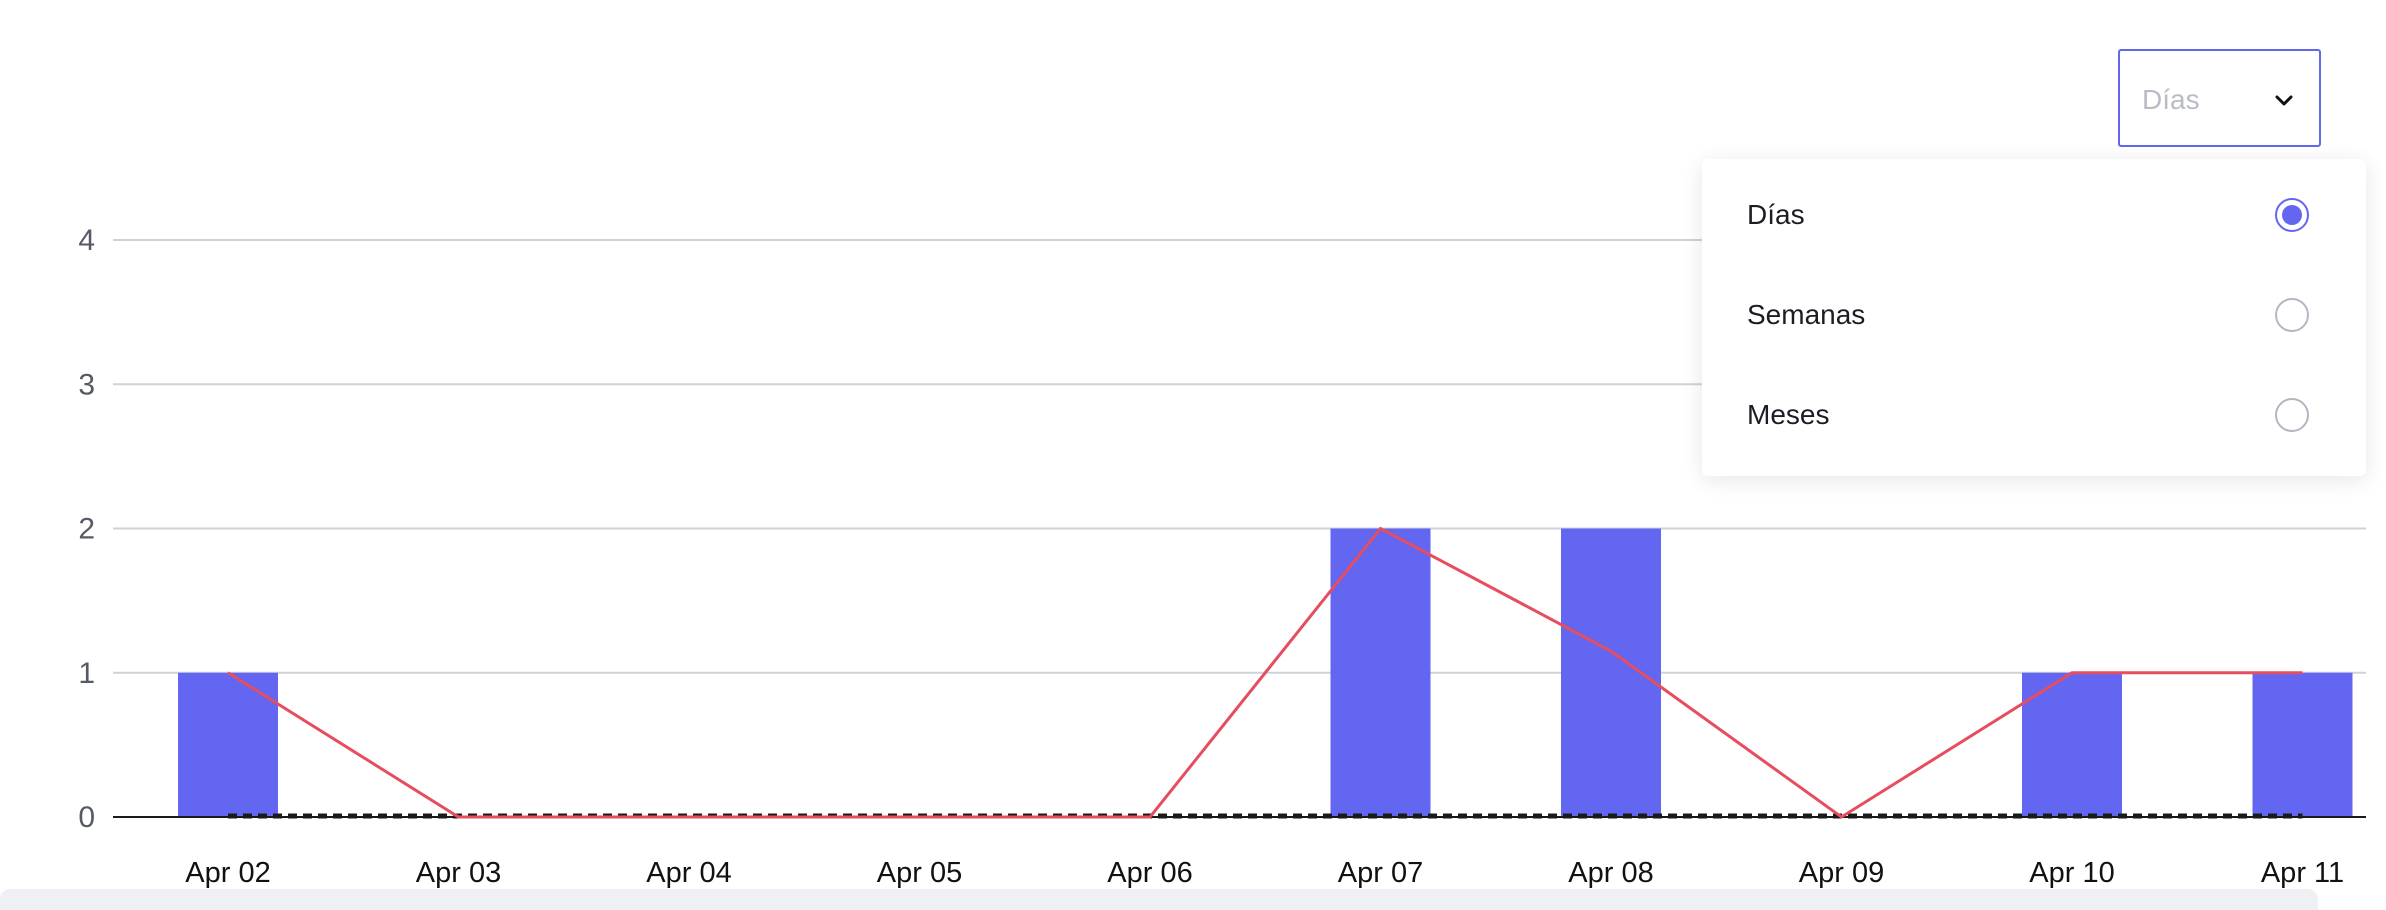 The image size is (2386, 910). I want to click on option-meses: Meses, so click(2034, 415).